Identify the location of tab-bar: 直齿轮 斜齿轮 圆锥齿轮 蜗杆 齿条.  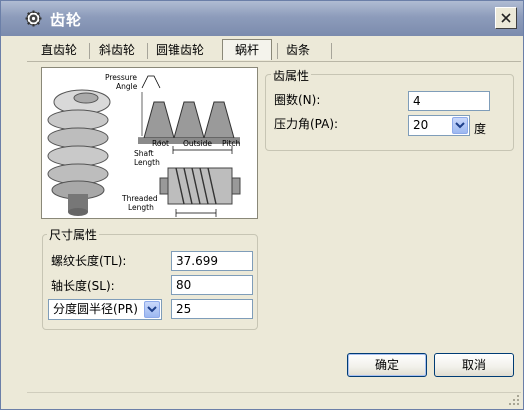
(262, 50).